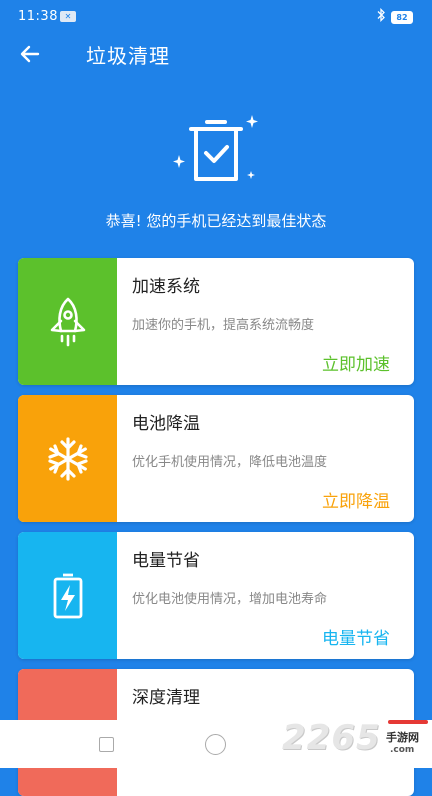 The width and height of the screenshot is (432, 796). I want to click on watermark-number: 2265, so click(331, 738).